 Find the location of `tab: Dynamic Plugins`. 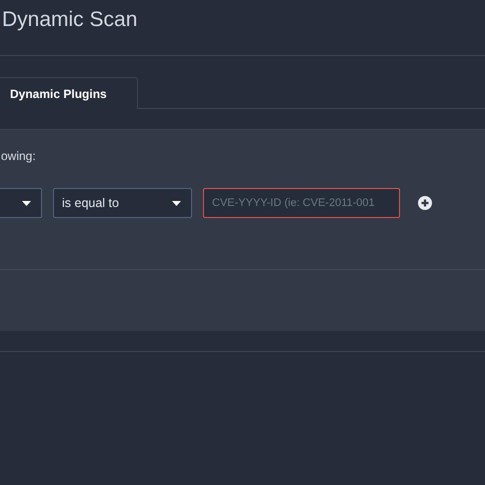

tab: Dynamic Plugins is located at coordinates (69, 93).